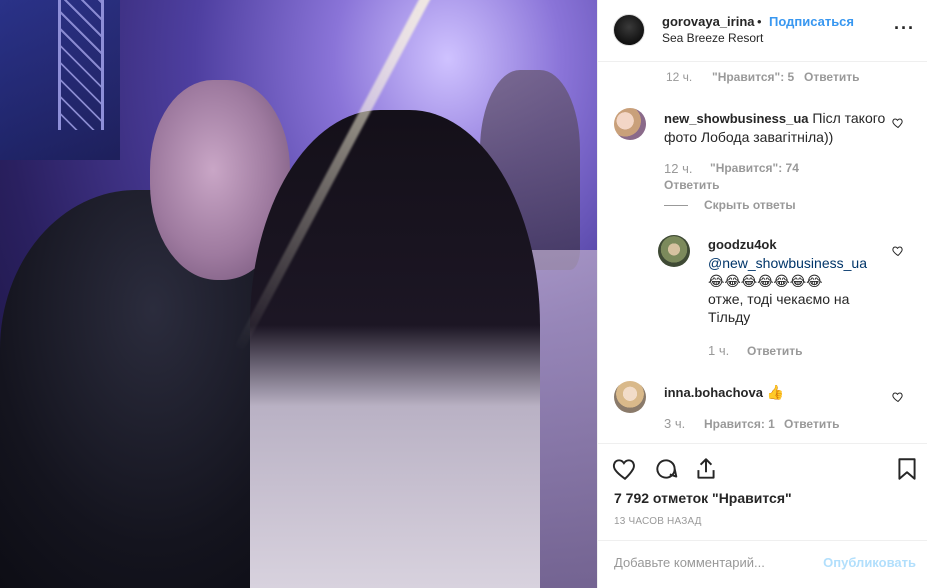 The image size is (927, 588). Describe the element at coordinates (765, 281) in the screenshot. I see `comment-emoji: 😂😂😂😂😂😂😂` at that location.